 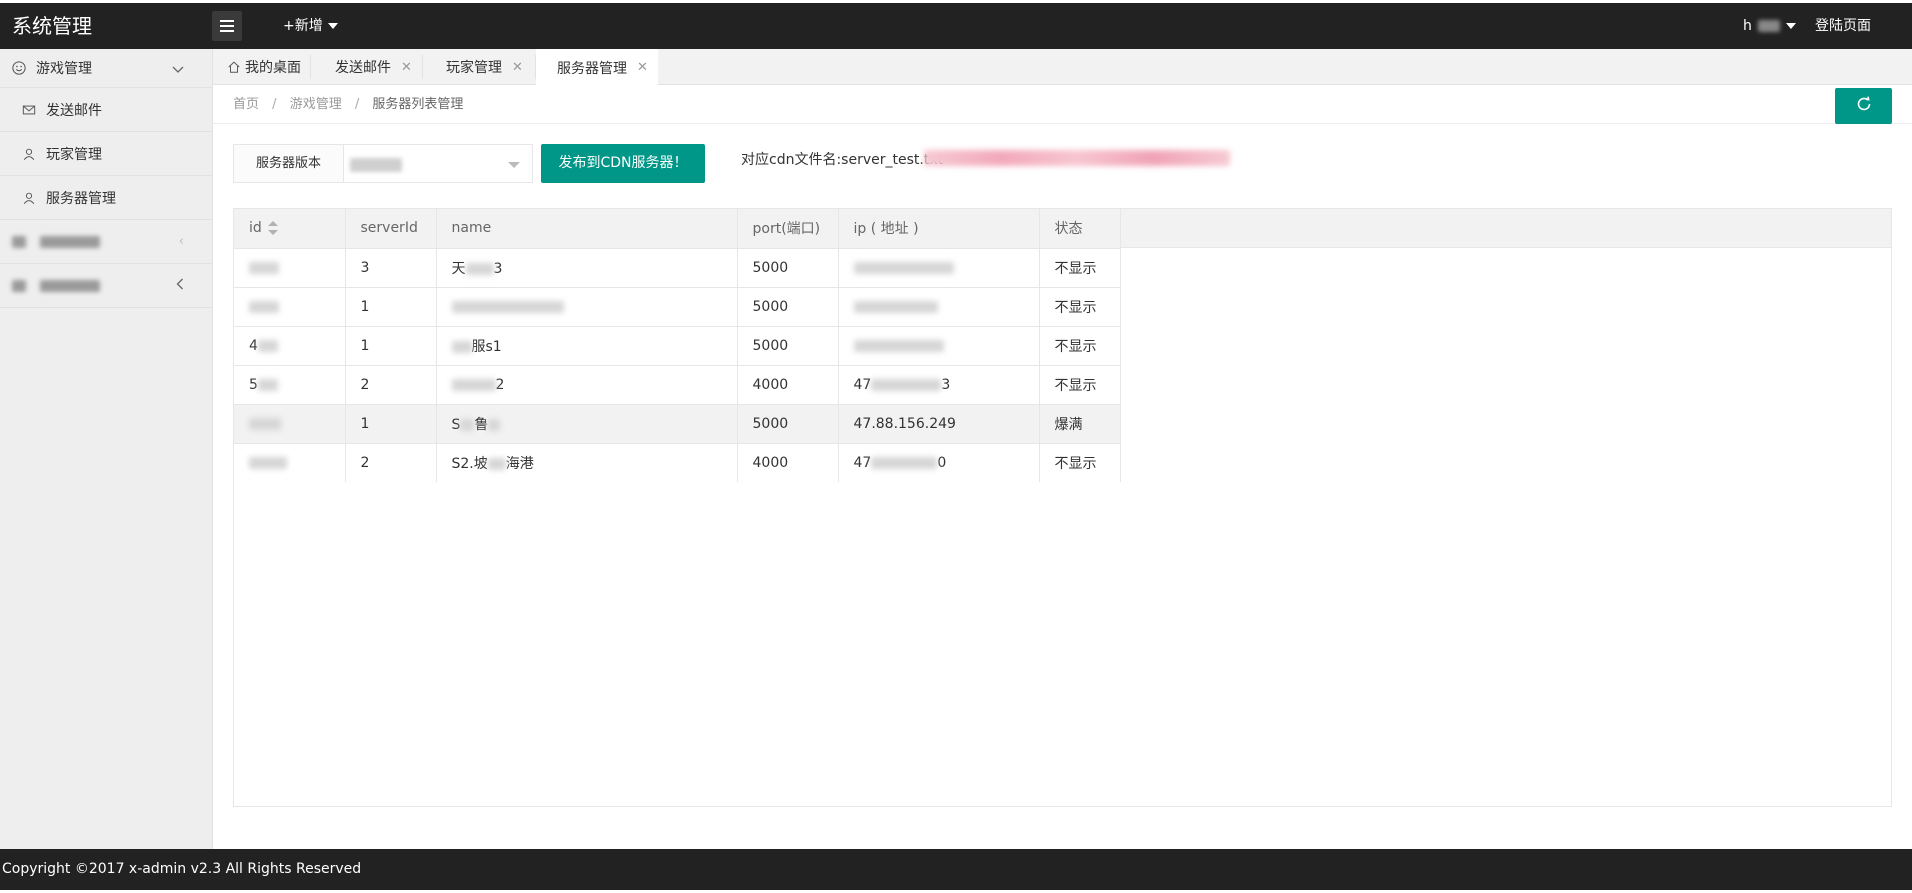 What do you see at coordinates (363, 68) in the screenshot?
I see `tab-label: 发送邮件` at bounding box center [363, 68].